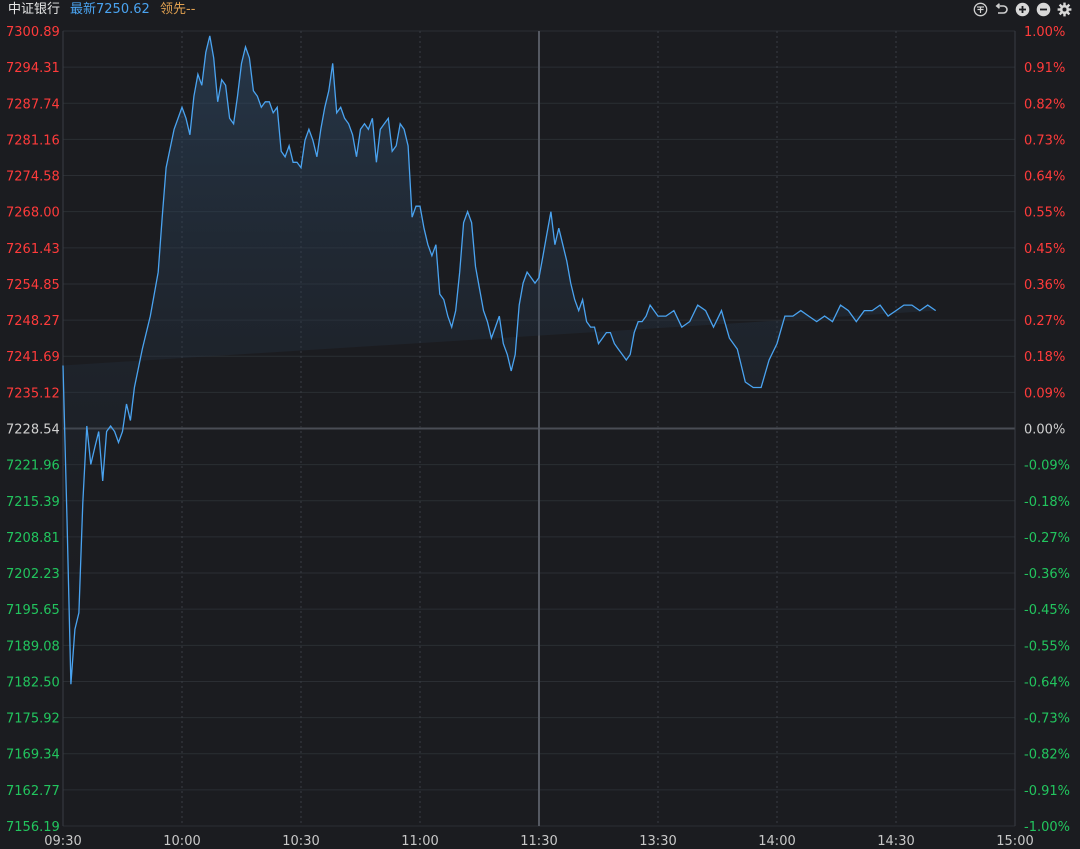  Describe the element at coordinates (33, 646) in the screenshot. I see `y-tick-label-left: 7189.08` at that location.